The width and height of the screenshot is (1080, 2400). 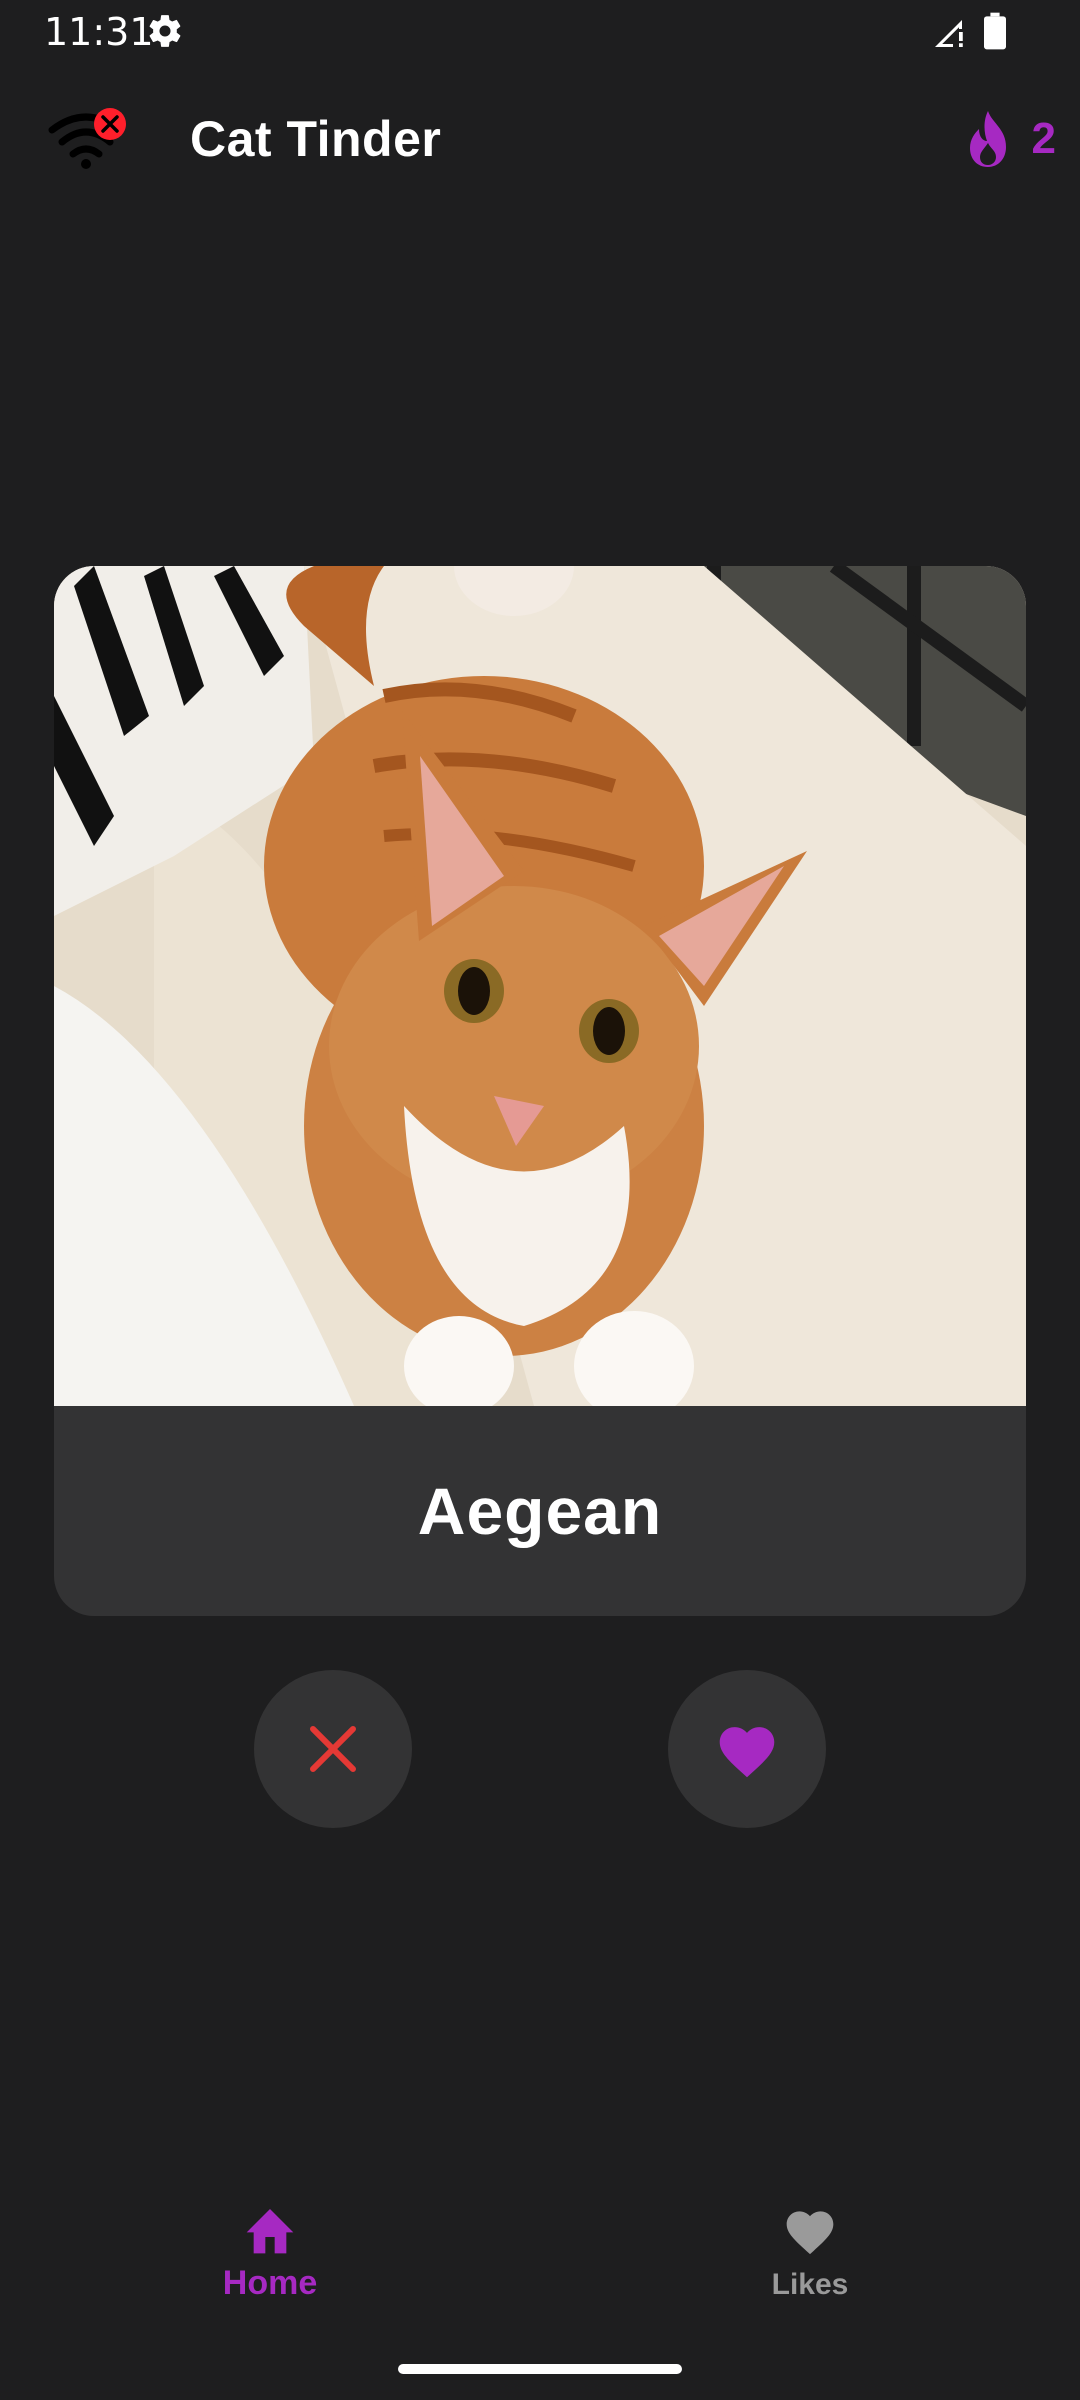 What do you see at coordinates (316, 139) in the screenshot?
I see `app-title: Cat Tinder` at bounding box center [316, 139].